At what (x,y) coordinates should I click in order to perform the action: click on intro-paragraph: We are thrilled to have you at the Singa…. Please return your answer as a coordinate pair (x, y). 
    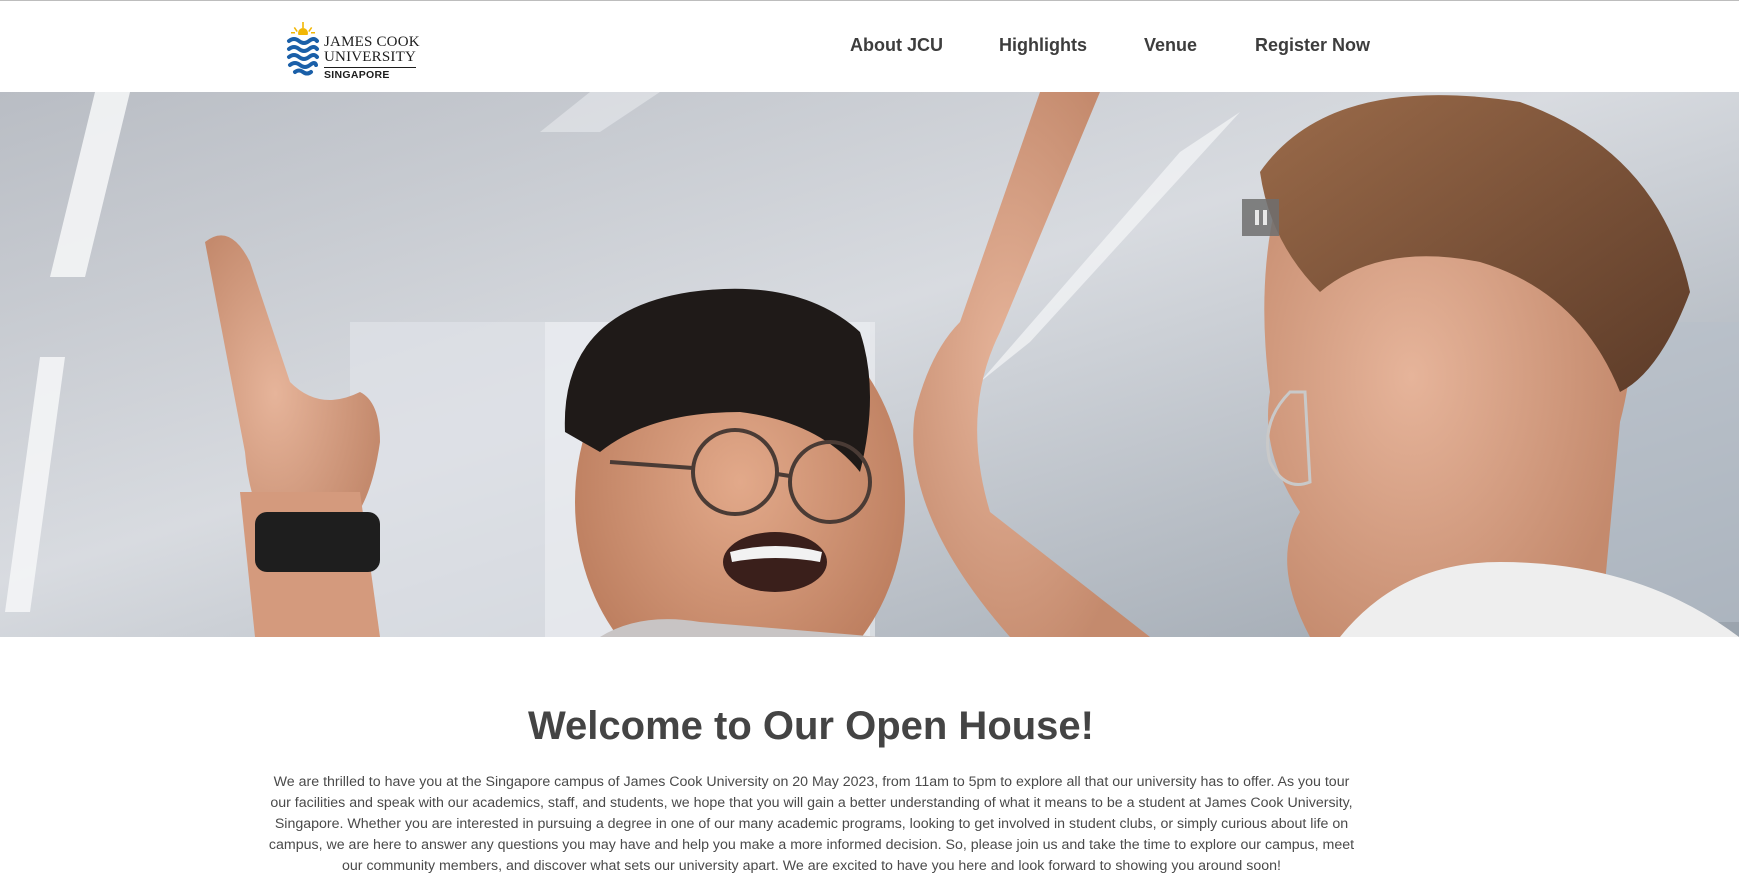
    Looking at the image, I should click on (811, 824).